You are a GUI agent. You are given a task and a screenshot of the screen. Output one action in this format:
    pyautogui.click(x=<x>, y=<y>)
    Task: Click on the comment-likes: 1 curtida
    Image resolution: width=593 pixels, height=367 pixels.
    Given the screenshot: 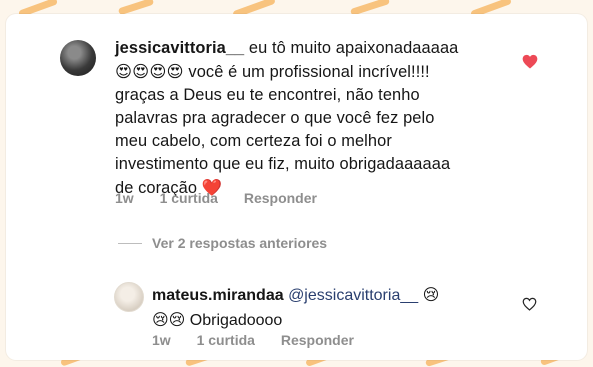 What is the action you would take?
    pyautogui.click(x=189, y=198)
    